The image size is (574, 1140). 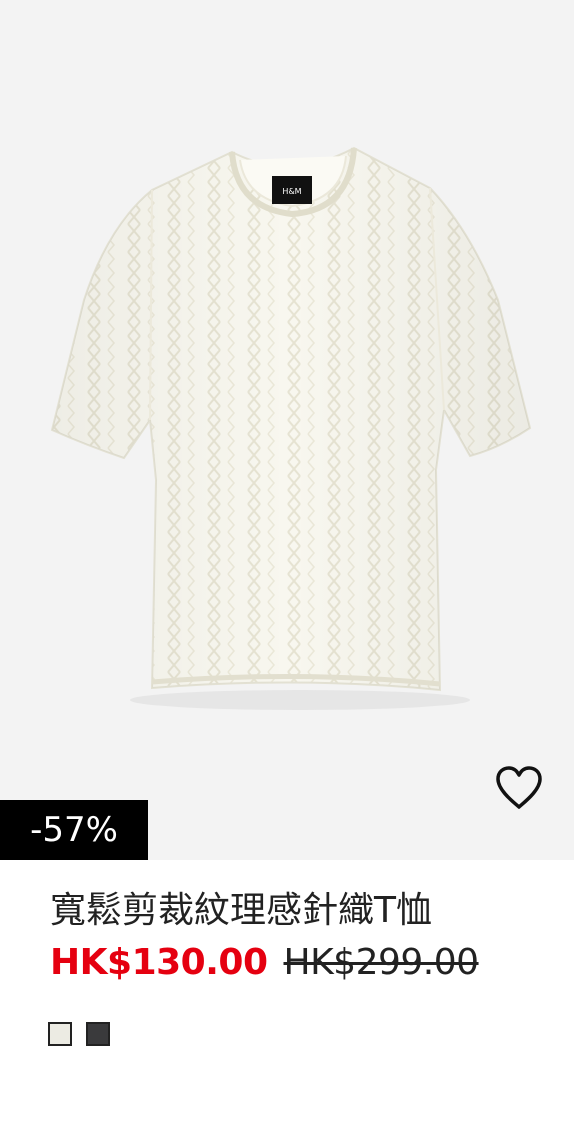 I want to click on product-title: 寬鬆剪裁紋理感針織T恤, so click(x=241, y=911).